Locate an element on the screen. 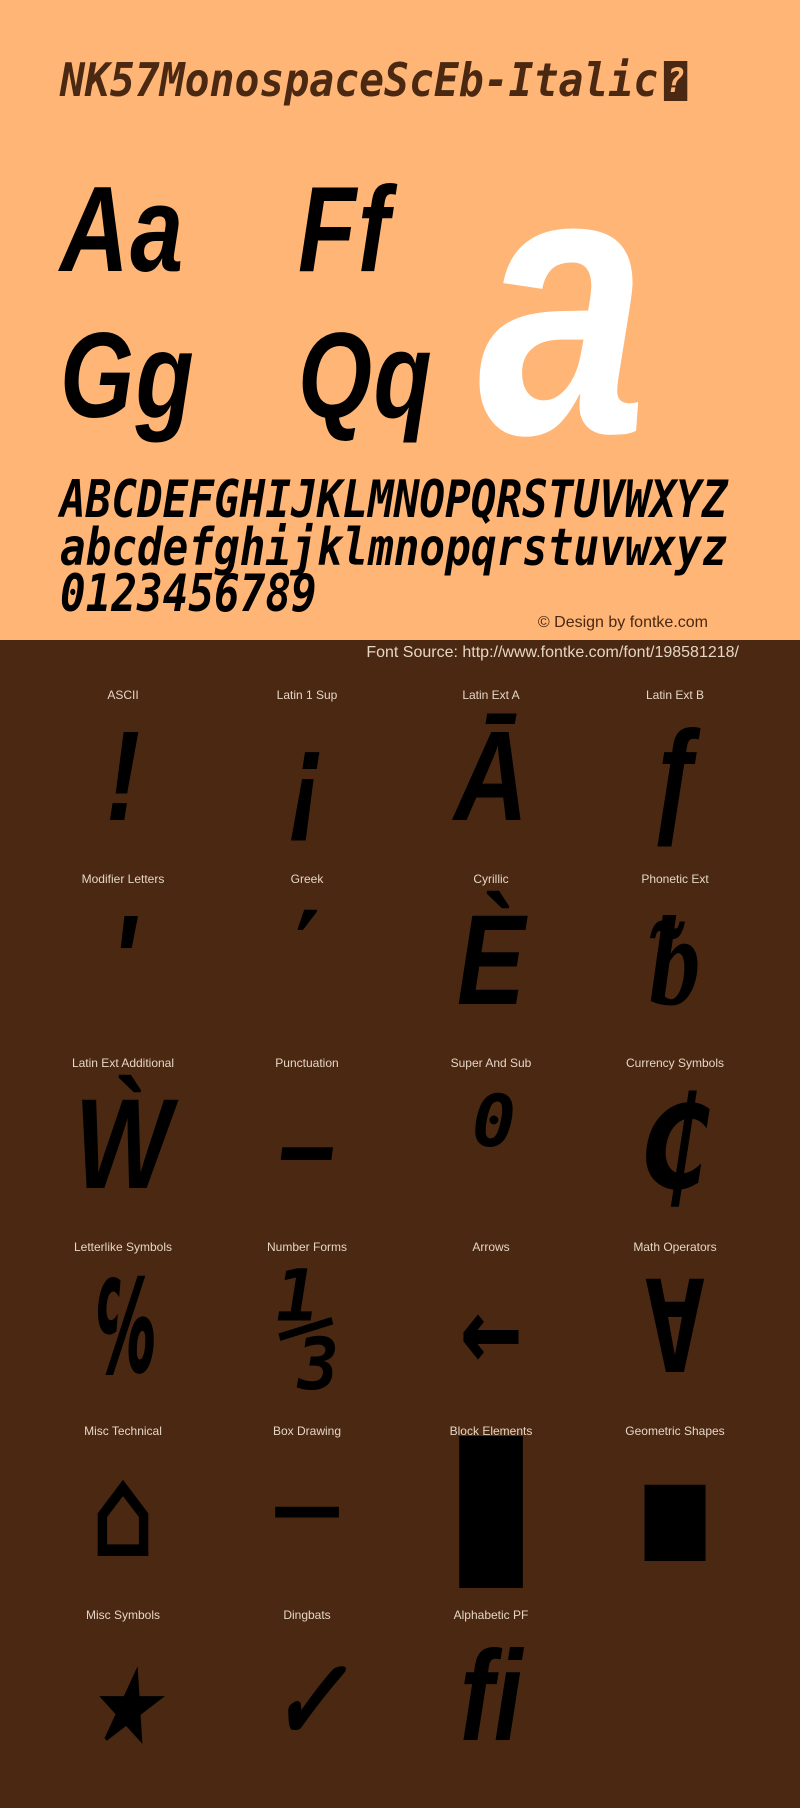  block-glyph: ⁰ is located at coordinates (491, 1144).